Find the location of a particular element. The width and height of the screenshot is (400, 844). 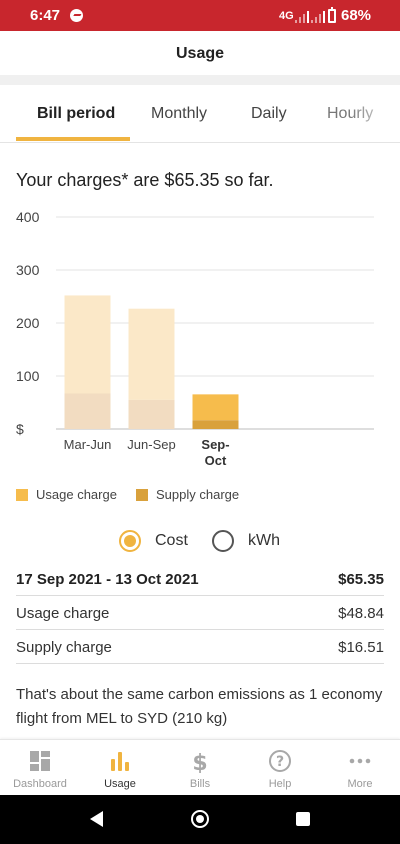

header-divider is located at coordinates (200, 80).